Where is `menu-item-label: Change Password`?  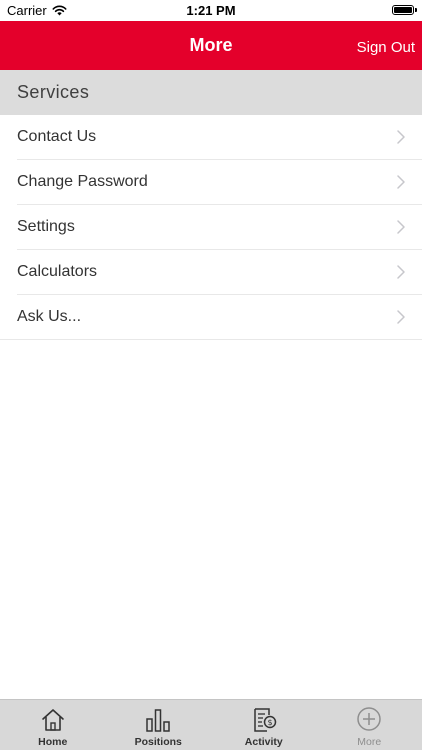 menu-item-label: Change Password is located at coordinates (82, 181).